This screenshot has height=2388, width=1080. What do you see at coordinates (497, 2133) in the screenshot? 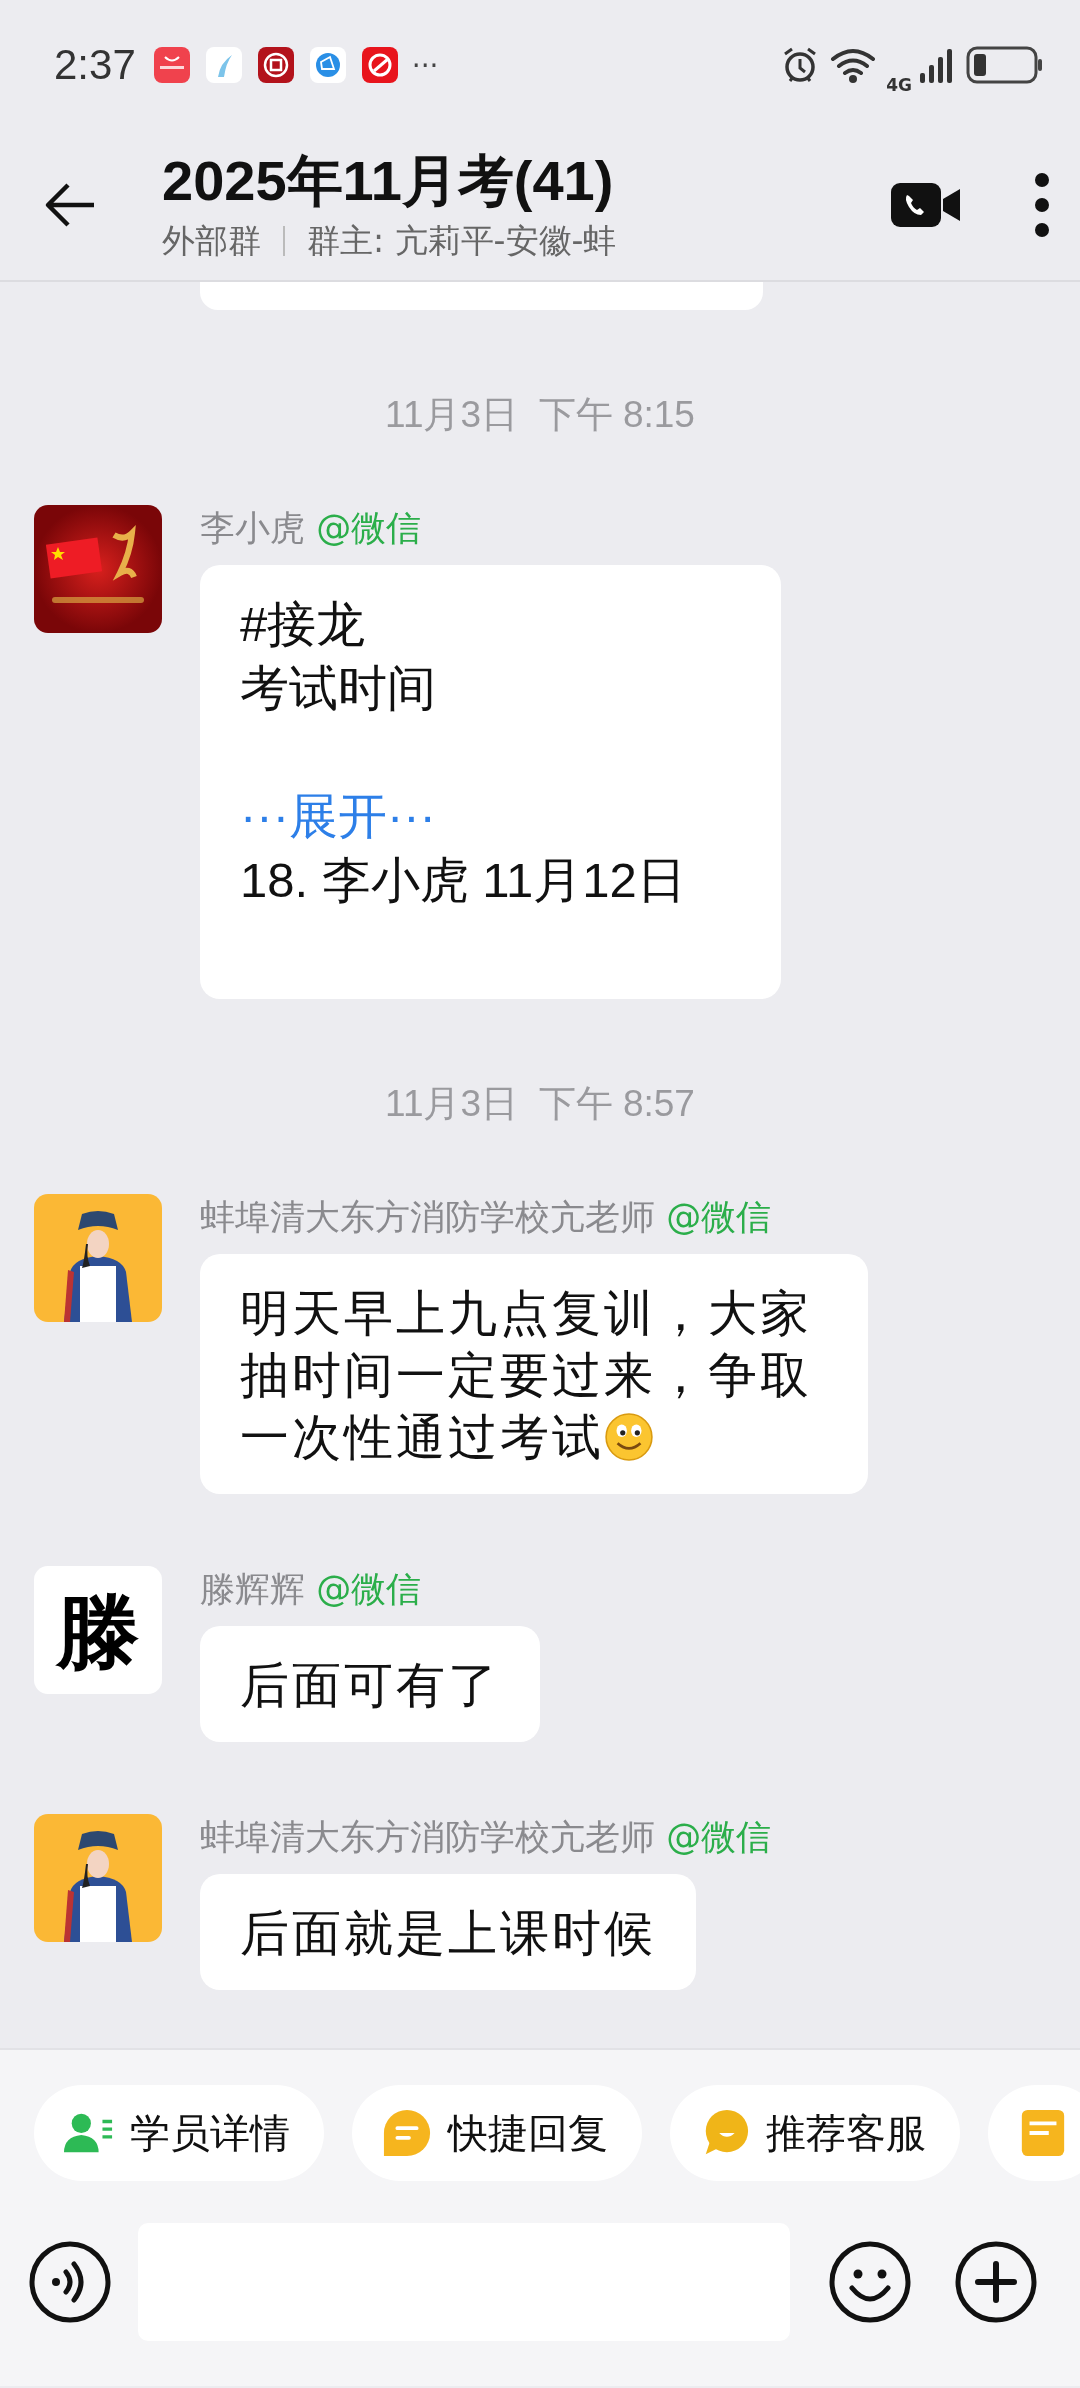
I see `shortcut-chip: 快捷回复` at bounding box center [497, 2133].